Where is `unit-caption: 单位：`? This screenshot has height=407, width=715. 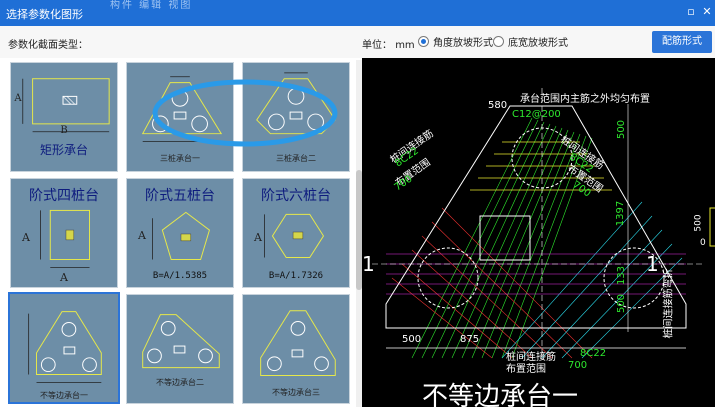 unit-caption: 单位： is located at coordinates (377, 45).